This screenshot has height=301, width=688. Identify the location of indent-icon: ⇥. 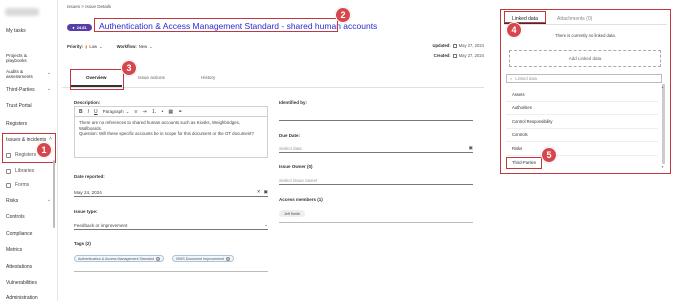
(144, 112).